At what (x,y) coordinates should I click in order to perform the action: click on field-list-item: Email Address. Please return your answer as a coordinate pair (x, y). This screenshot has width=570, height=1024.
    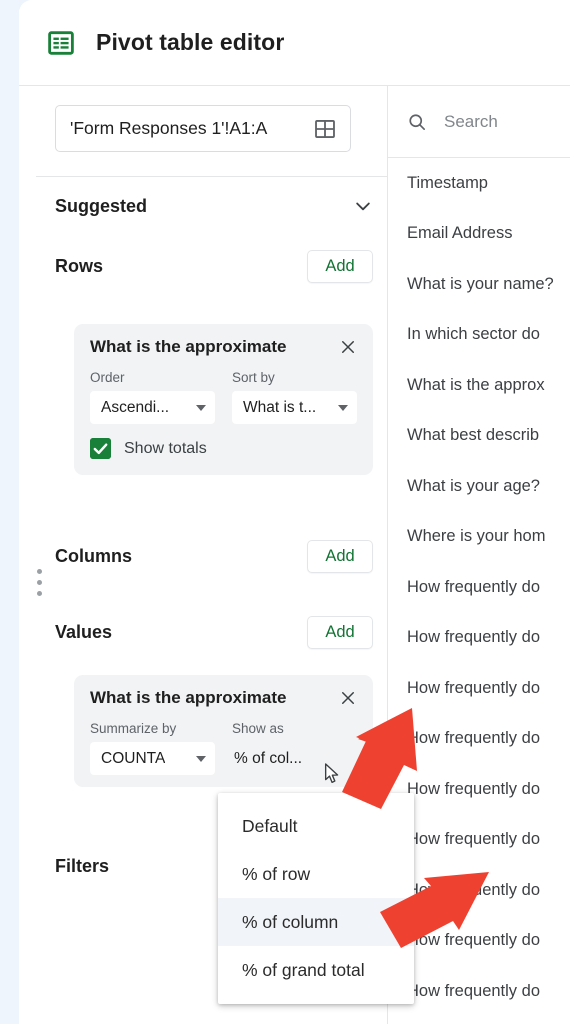
    Looking at the image, I should click on (479, 234).